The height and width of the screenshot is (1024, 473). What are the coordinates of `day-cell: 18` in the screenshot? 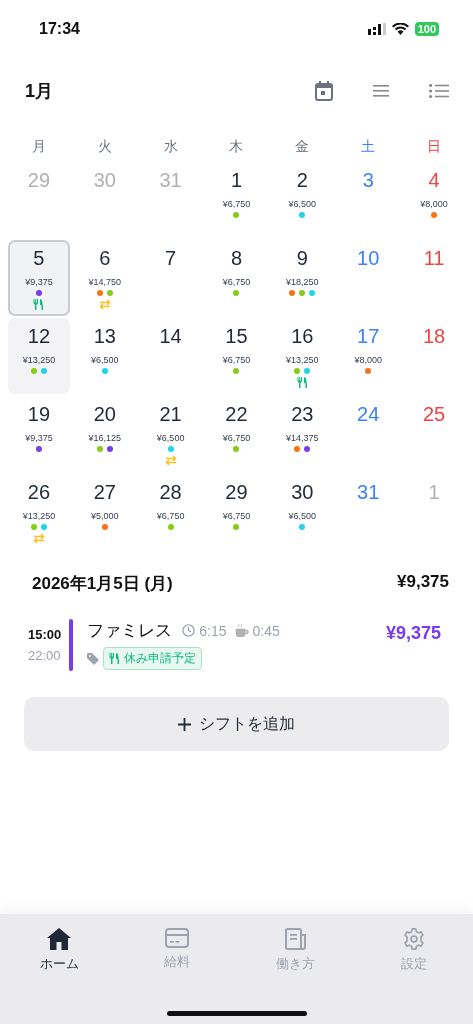 It's located at (434, 356).